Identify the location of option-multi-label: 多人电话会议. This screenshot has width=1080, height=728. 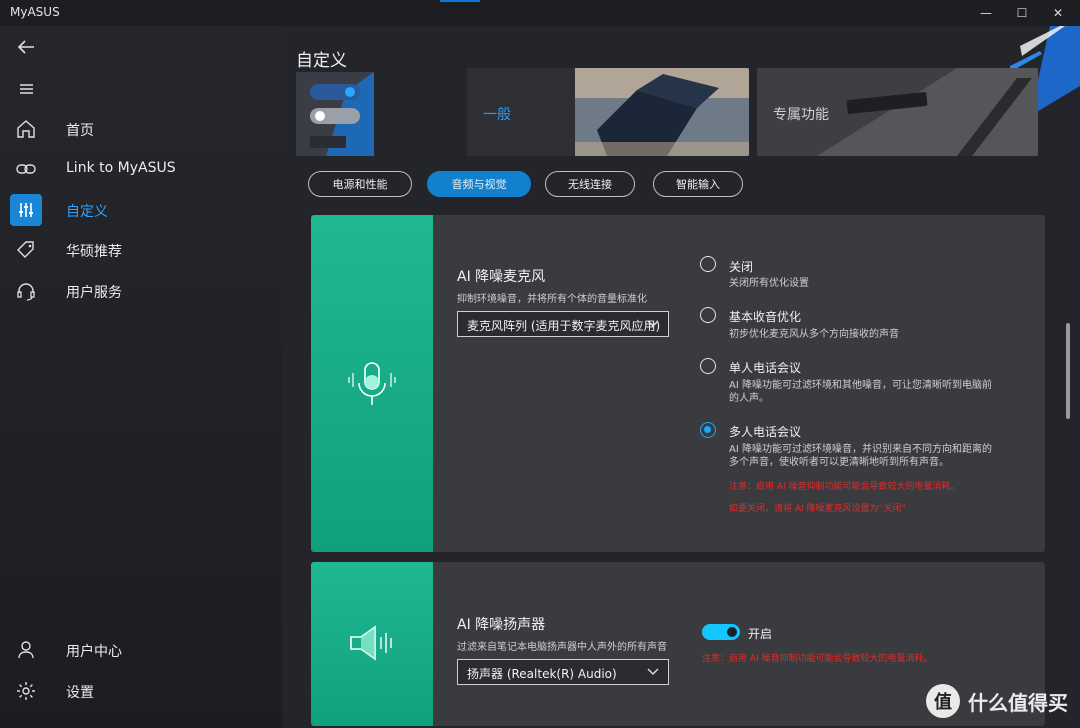
(765, 432).